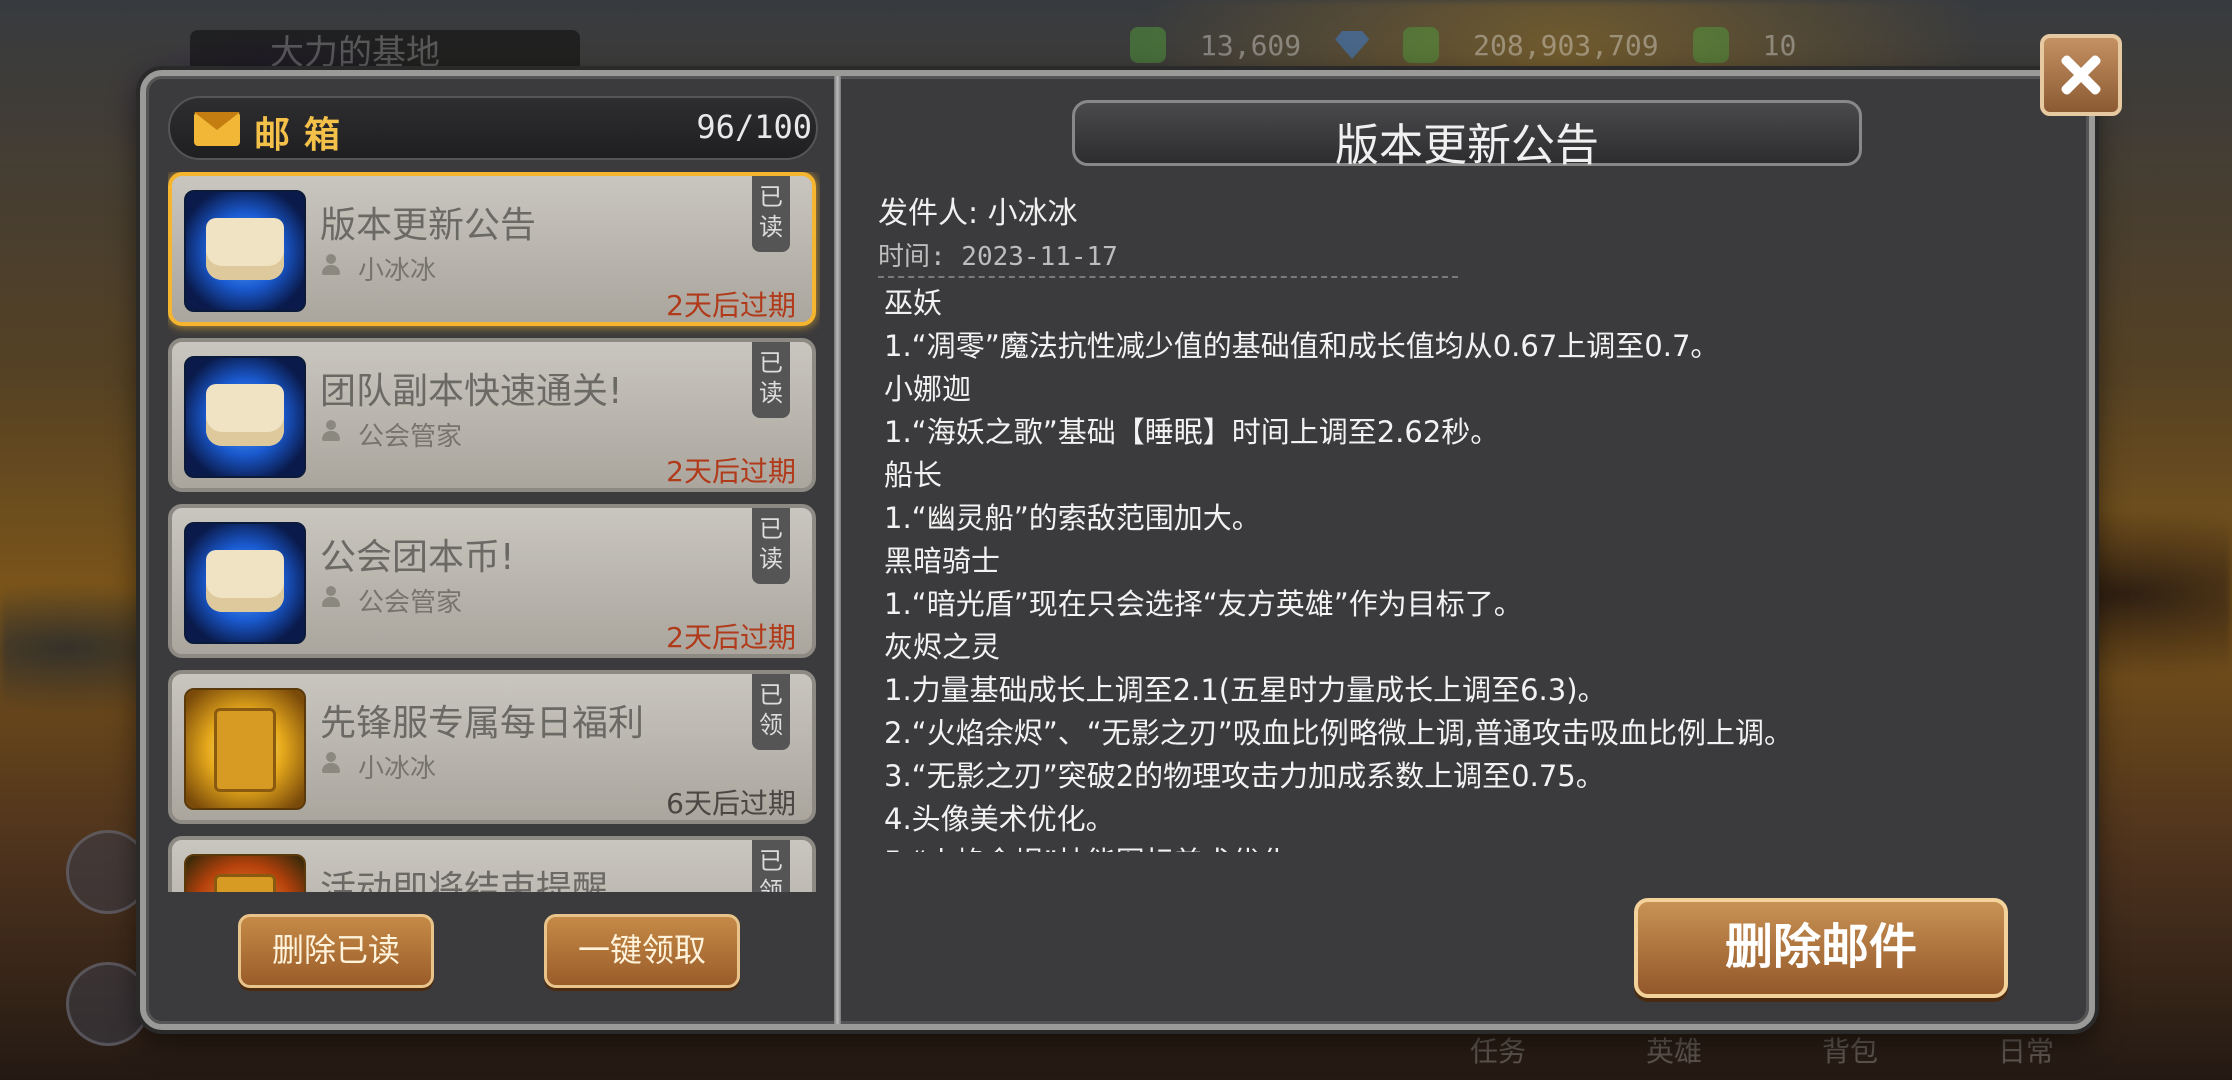 The width and height of the screenshot is (2232, 1080). I want to click on mail-title: 团队副本快速通关!, so click(471, 391).